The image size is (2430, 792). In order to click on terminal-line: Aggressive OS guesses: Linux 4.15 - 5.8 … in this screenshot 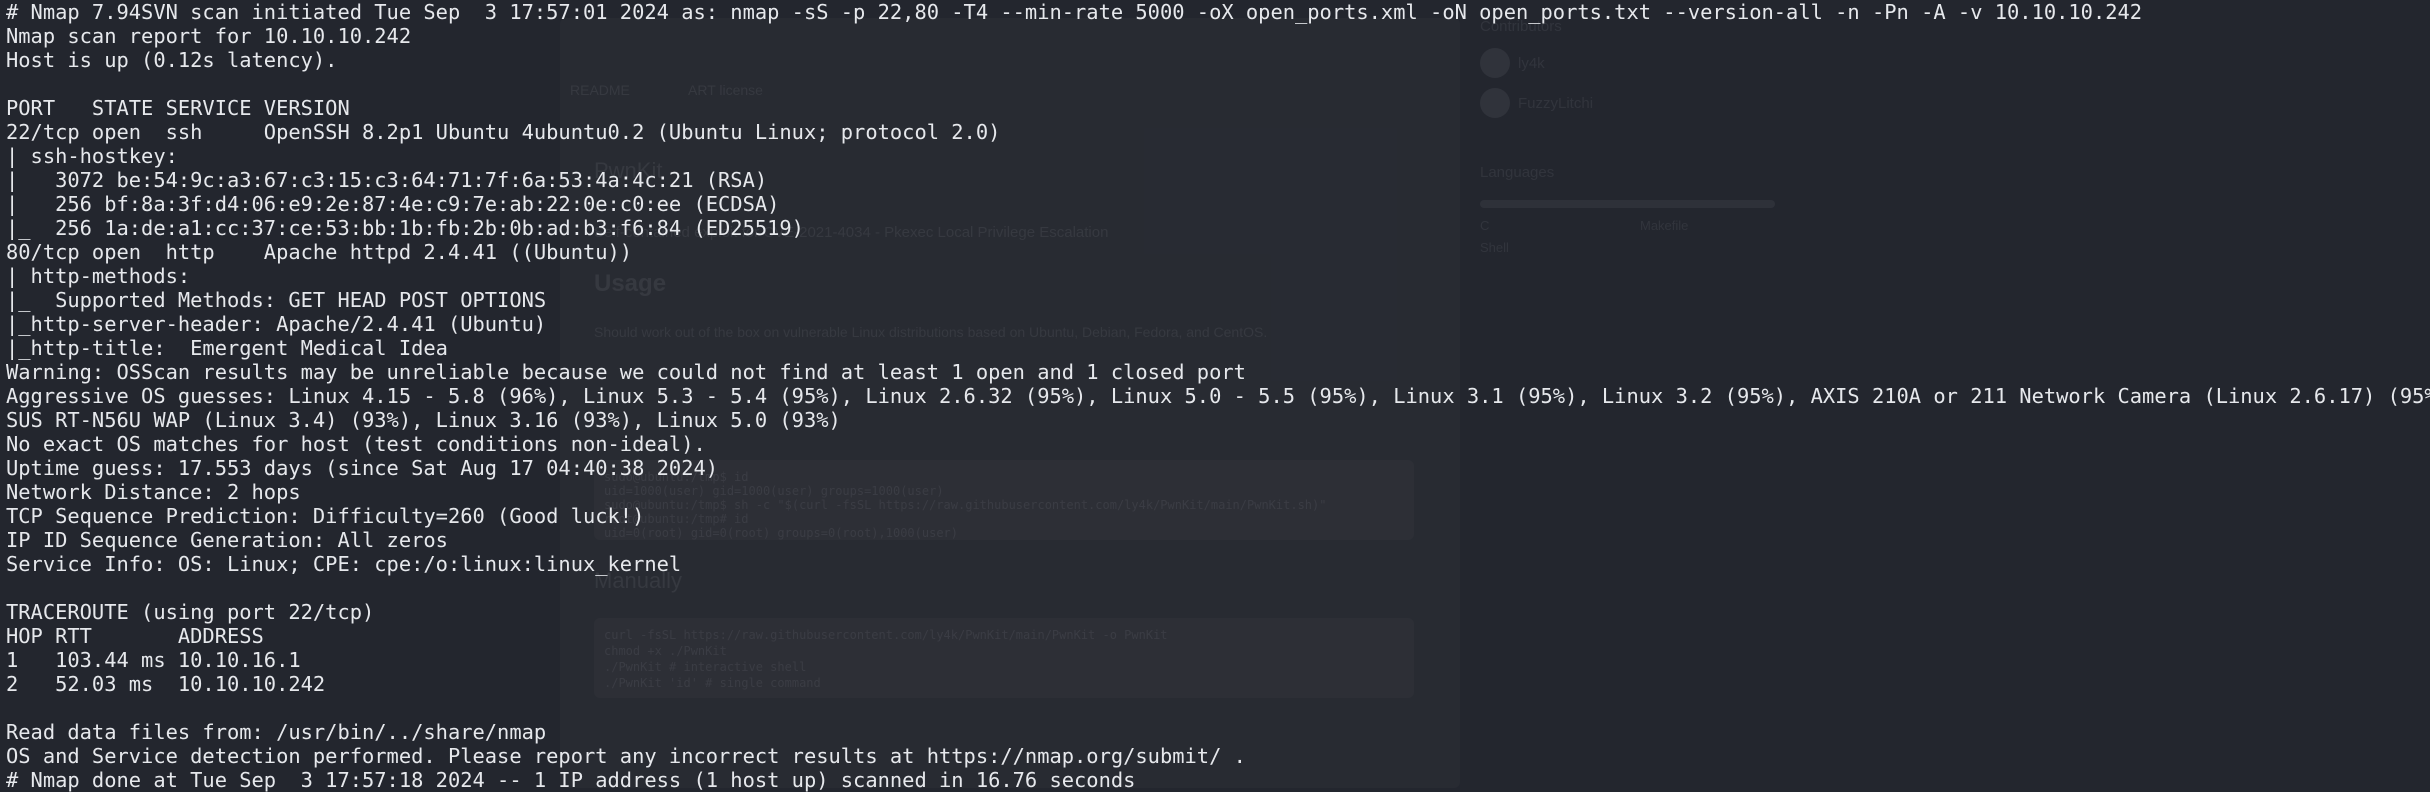, I will do `click(1218, 396)`.